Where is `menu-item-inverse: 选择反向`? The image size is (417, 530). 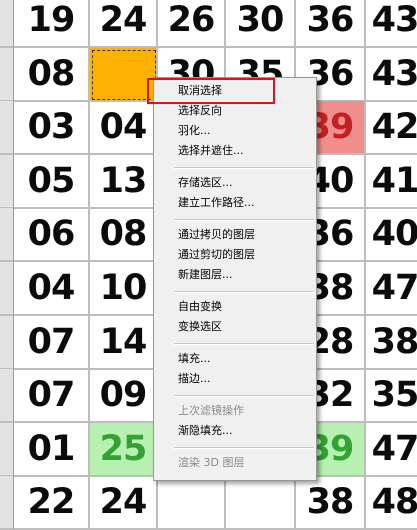
menu-item-inverse: 选择反向 is located at coordinates (235, 111).